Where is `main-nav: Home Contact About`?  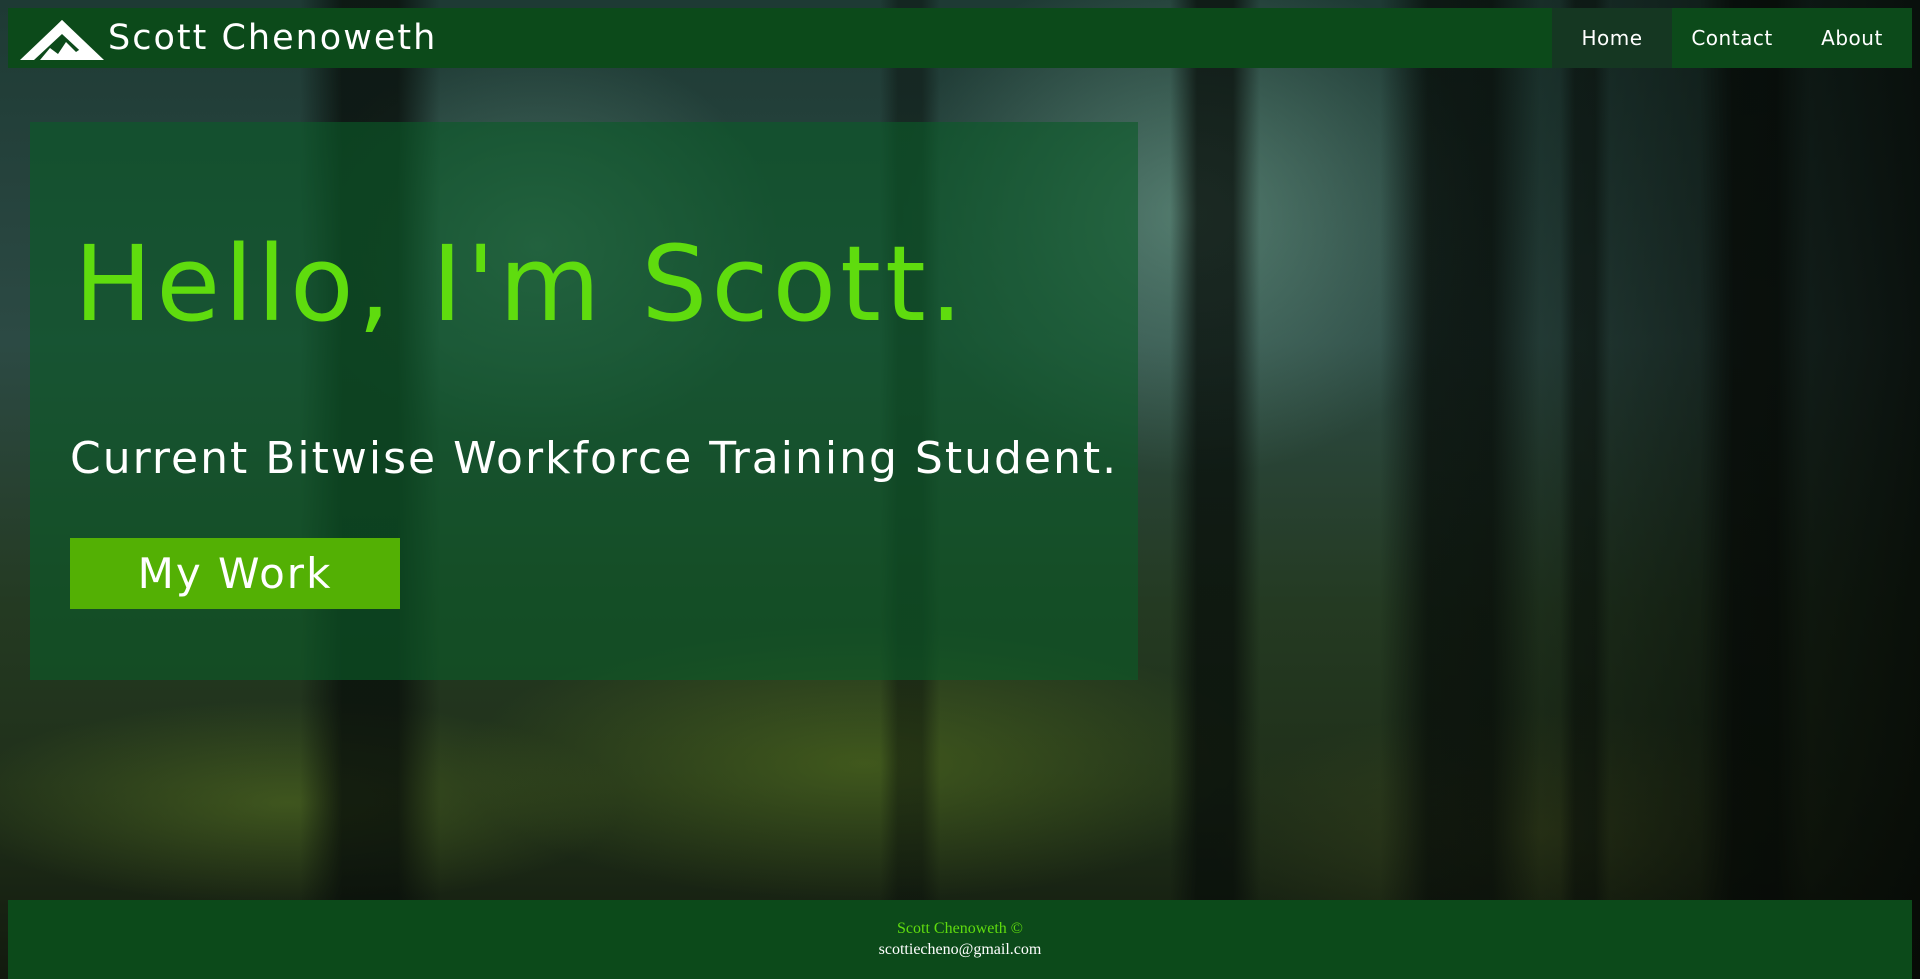
main-nav: Home Contact About is located at coordinates (1732, 38).